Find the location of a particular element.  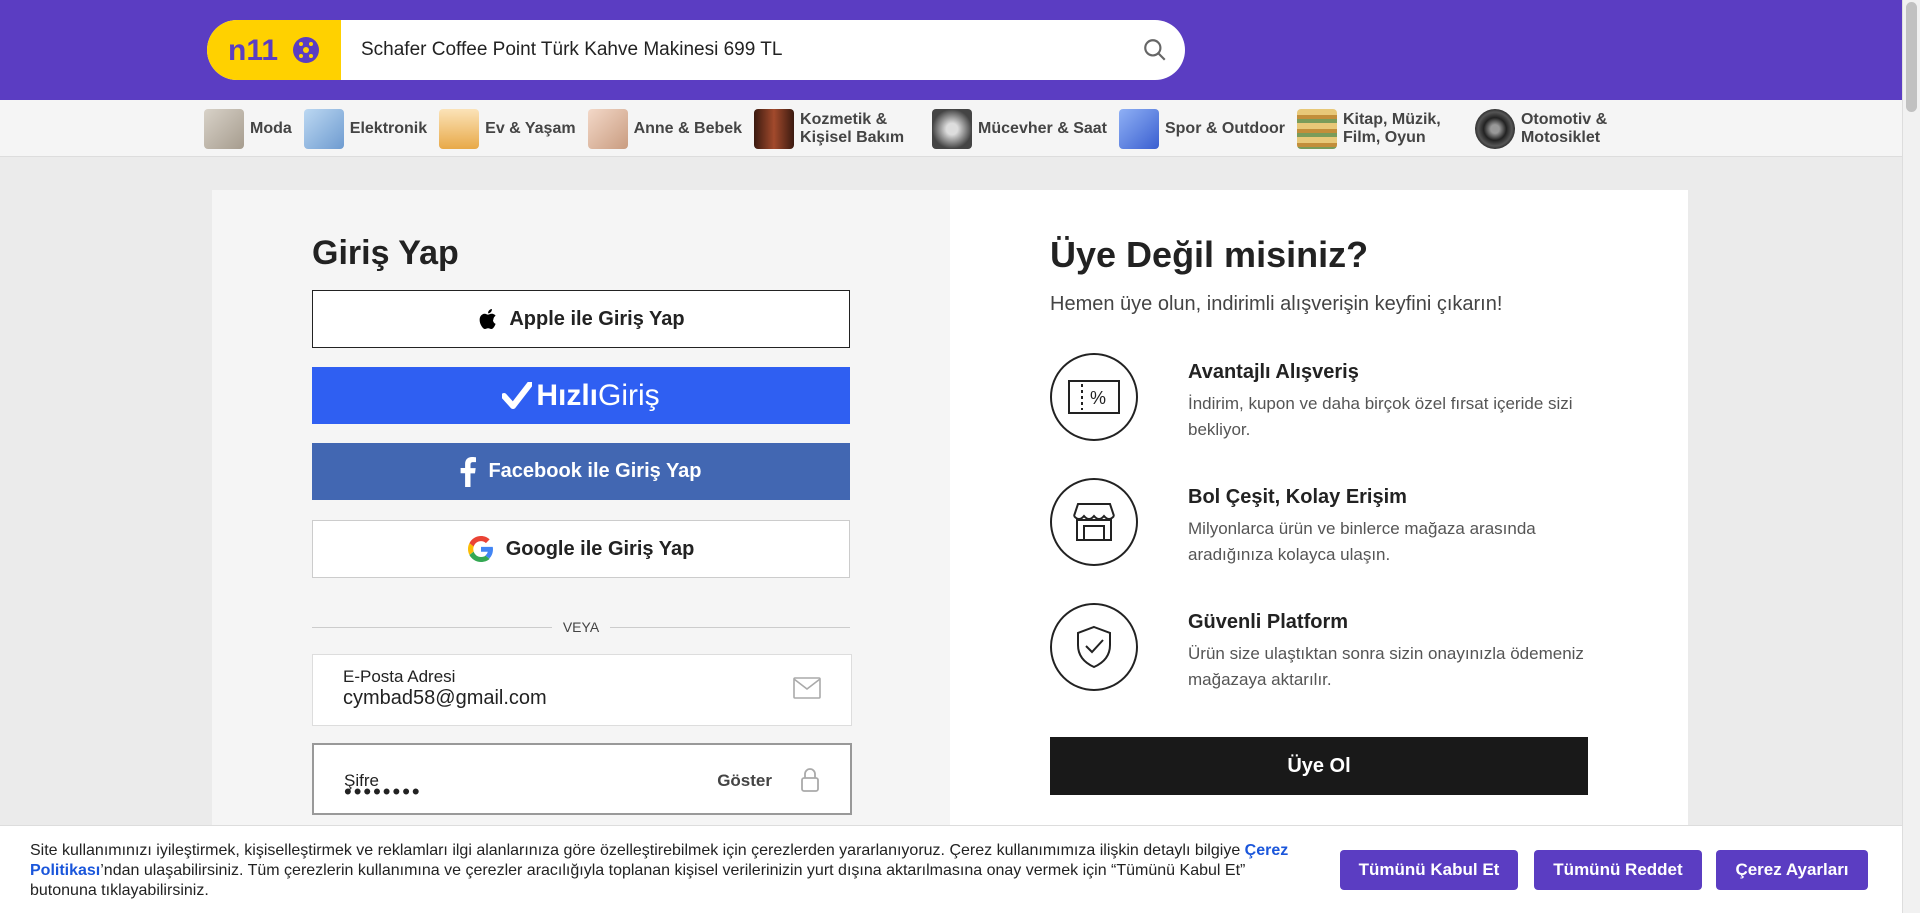

category-thumb-mucevher-saat is located at coordinates (952, 128).